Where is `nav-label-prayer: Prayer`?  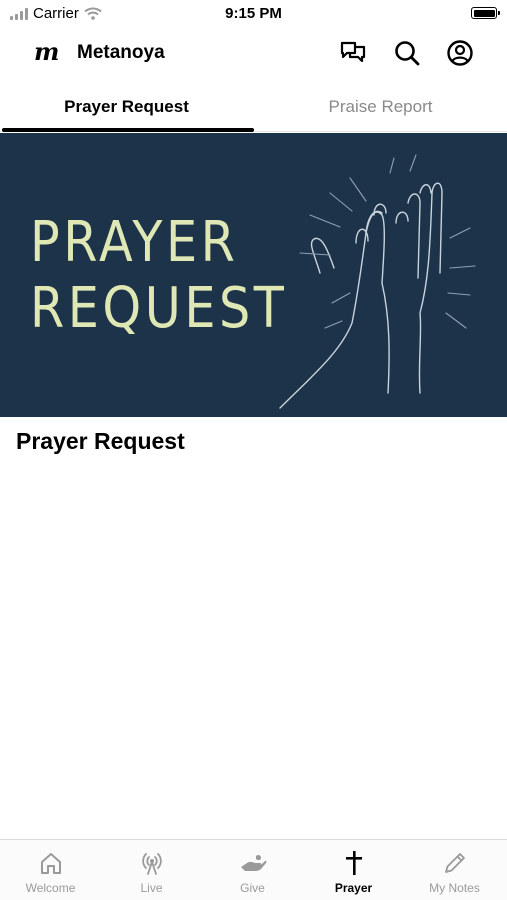
nav-label-prayer: Prayer is located at coordinates (353, 888).